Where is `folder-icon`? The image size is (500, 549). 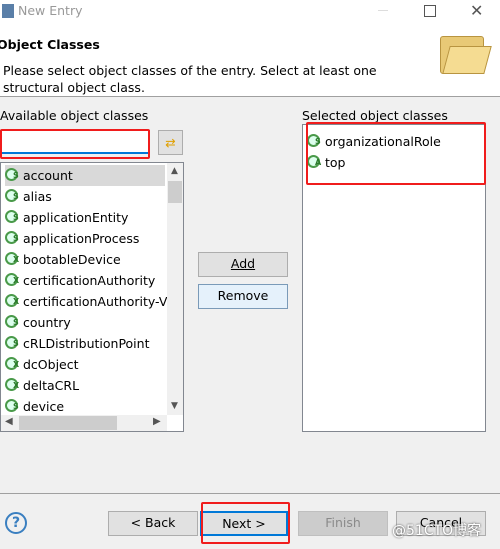
folder-icon is located at coordinates (466, 54).